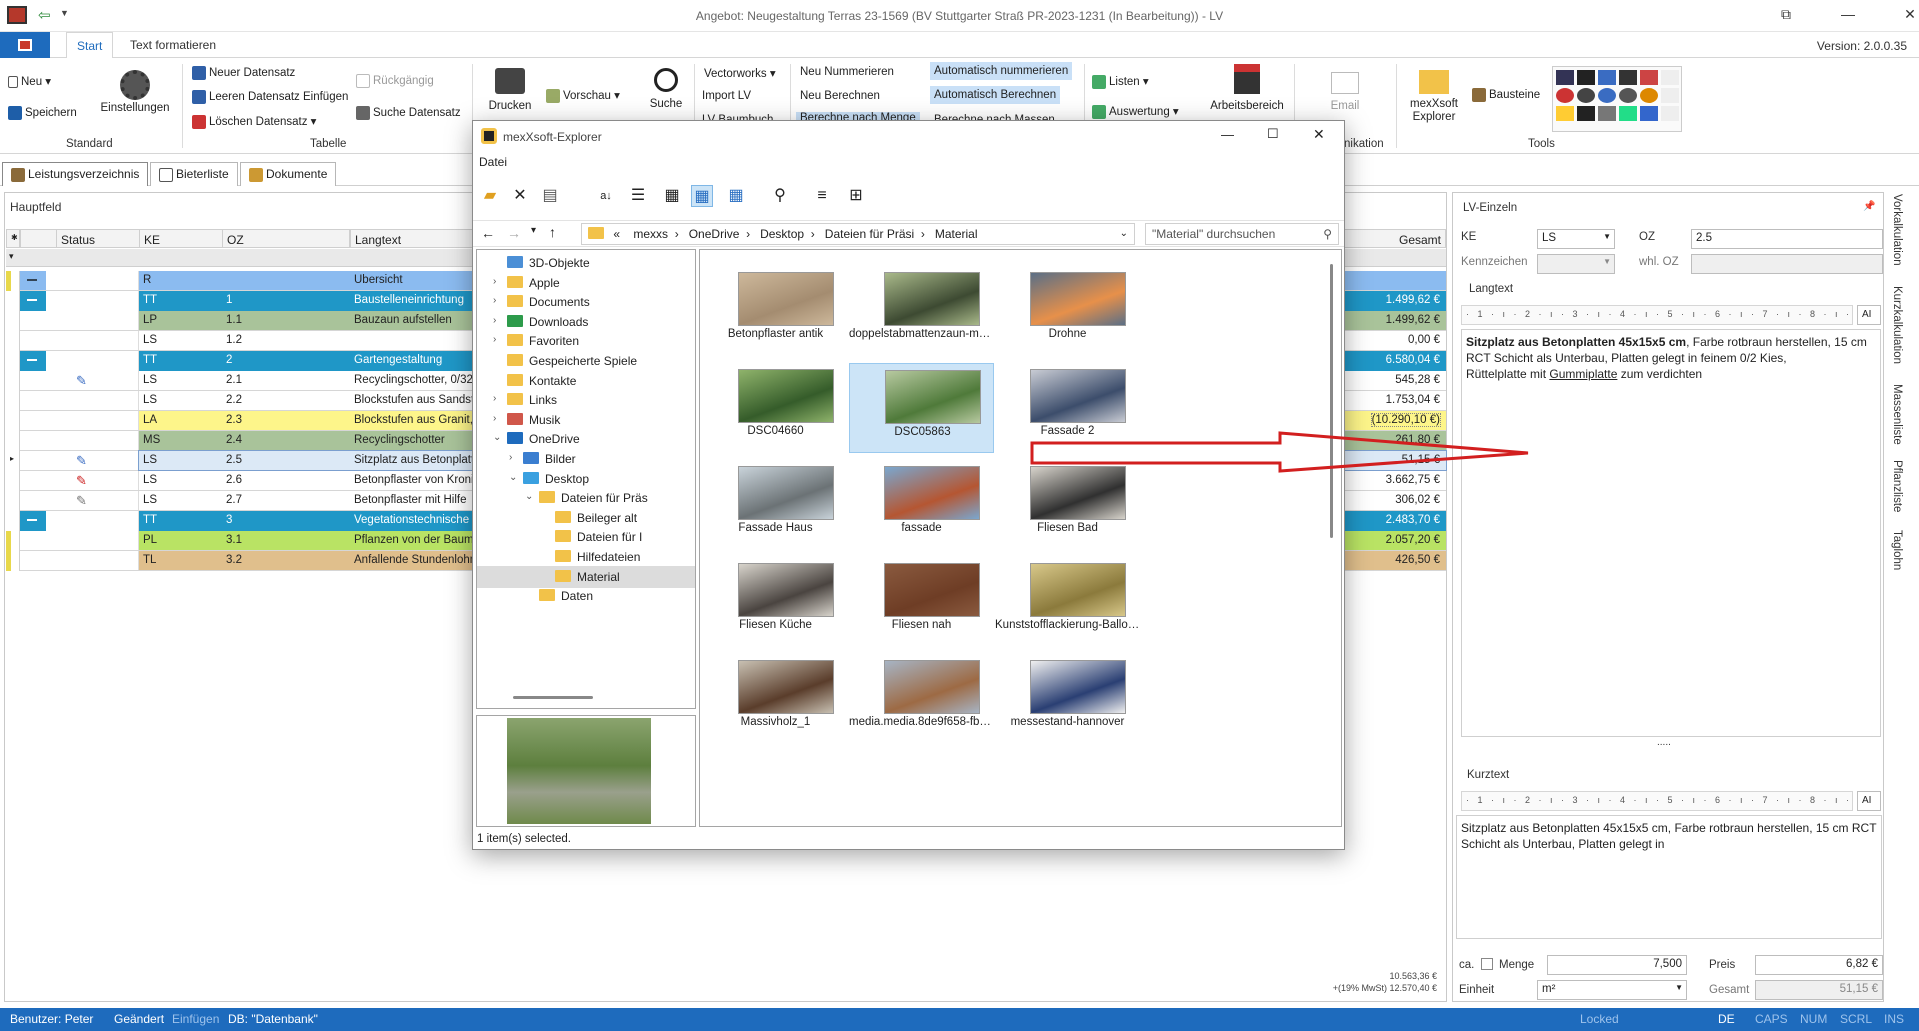 The height and width of the screenshot is (1031, 1919). I want to click on neu-nummerieren-button: Neu Nummerieren, so click(847, 72).